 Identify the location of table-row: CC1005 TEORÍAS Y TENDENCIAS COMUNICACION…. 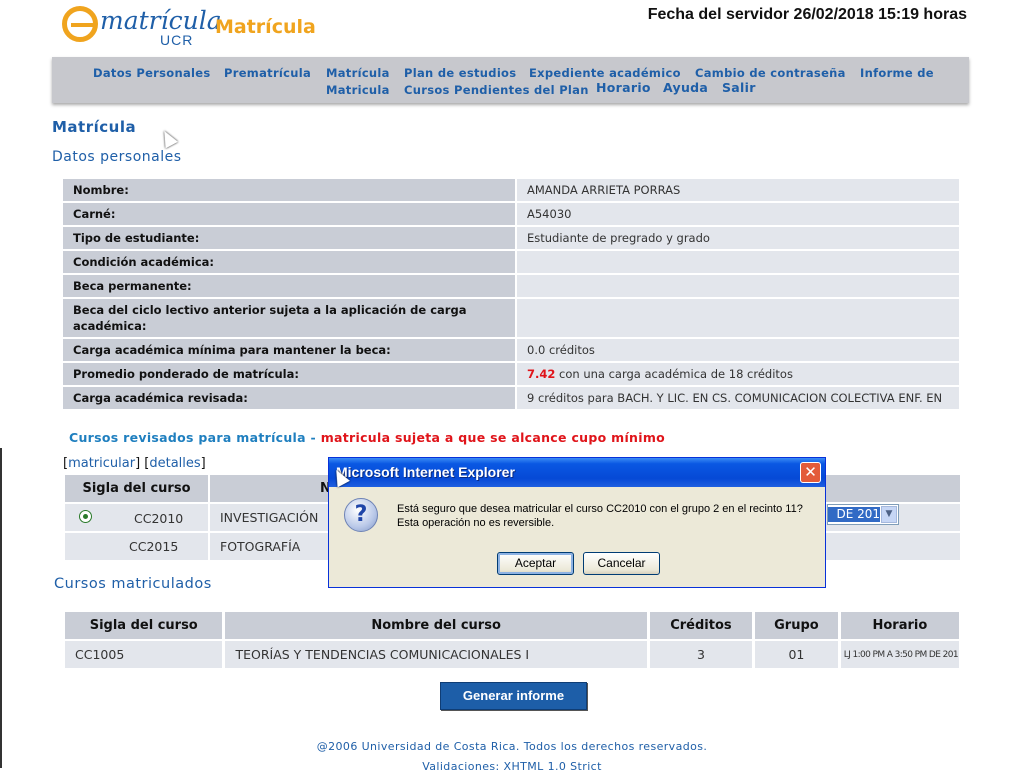
(514, 653).